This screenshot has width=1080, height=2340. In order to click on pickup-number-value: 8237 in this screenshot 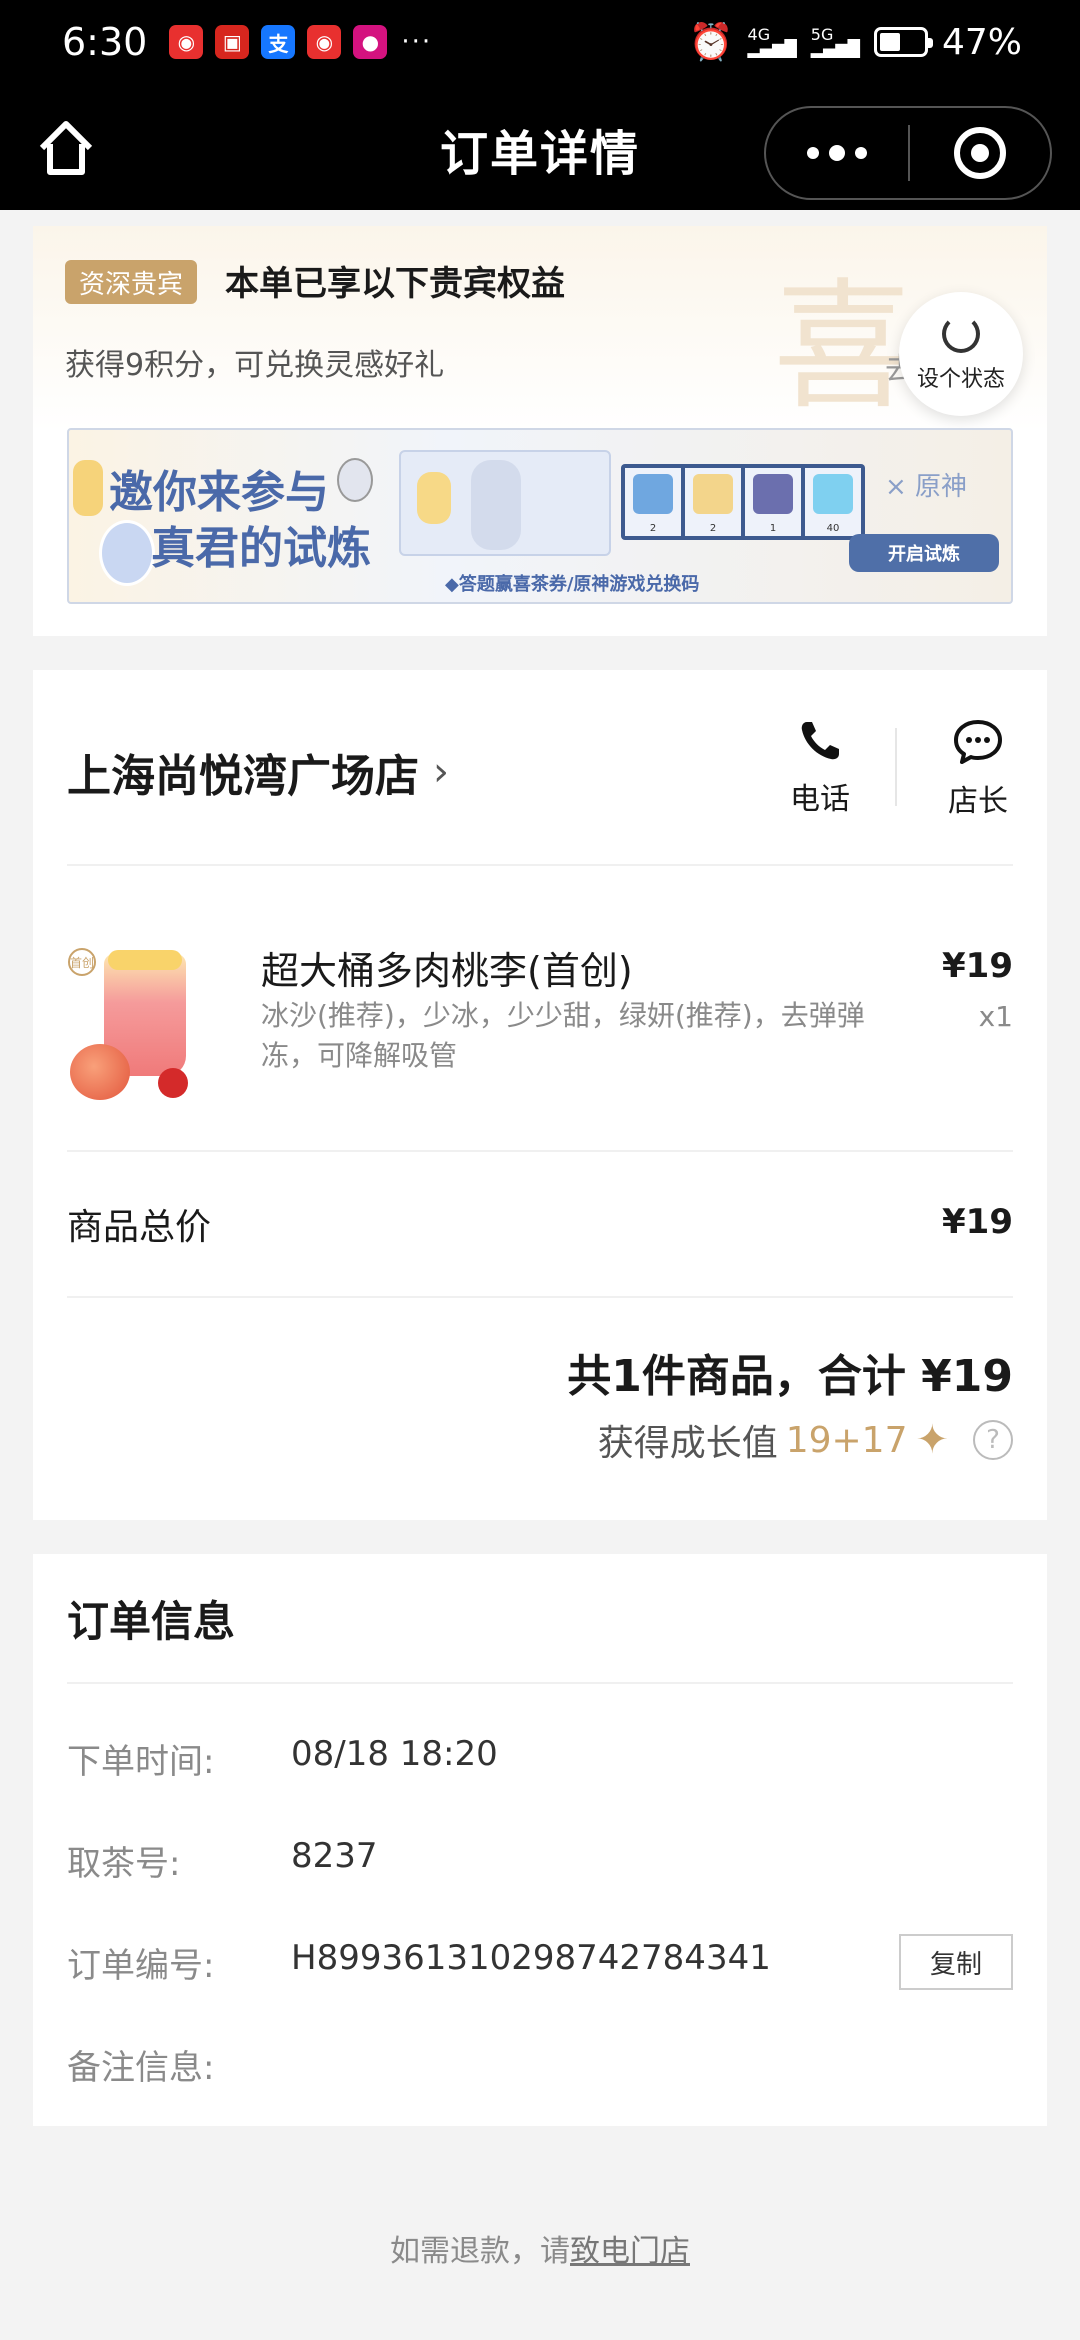, I will do `click(334, 1856)`.